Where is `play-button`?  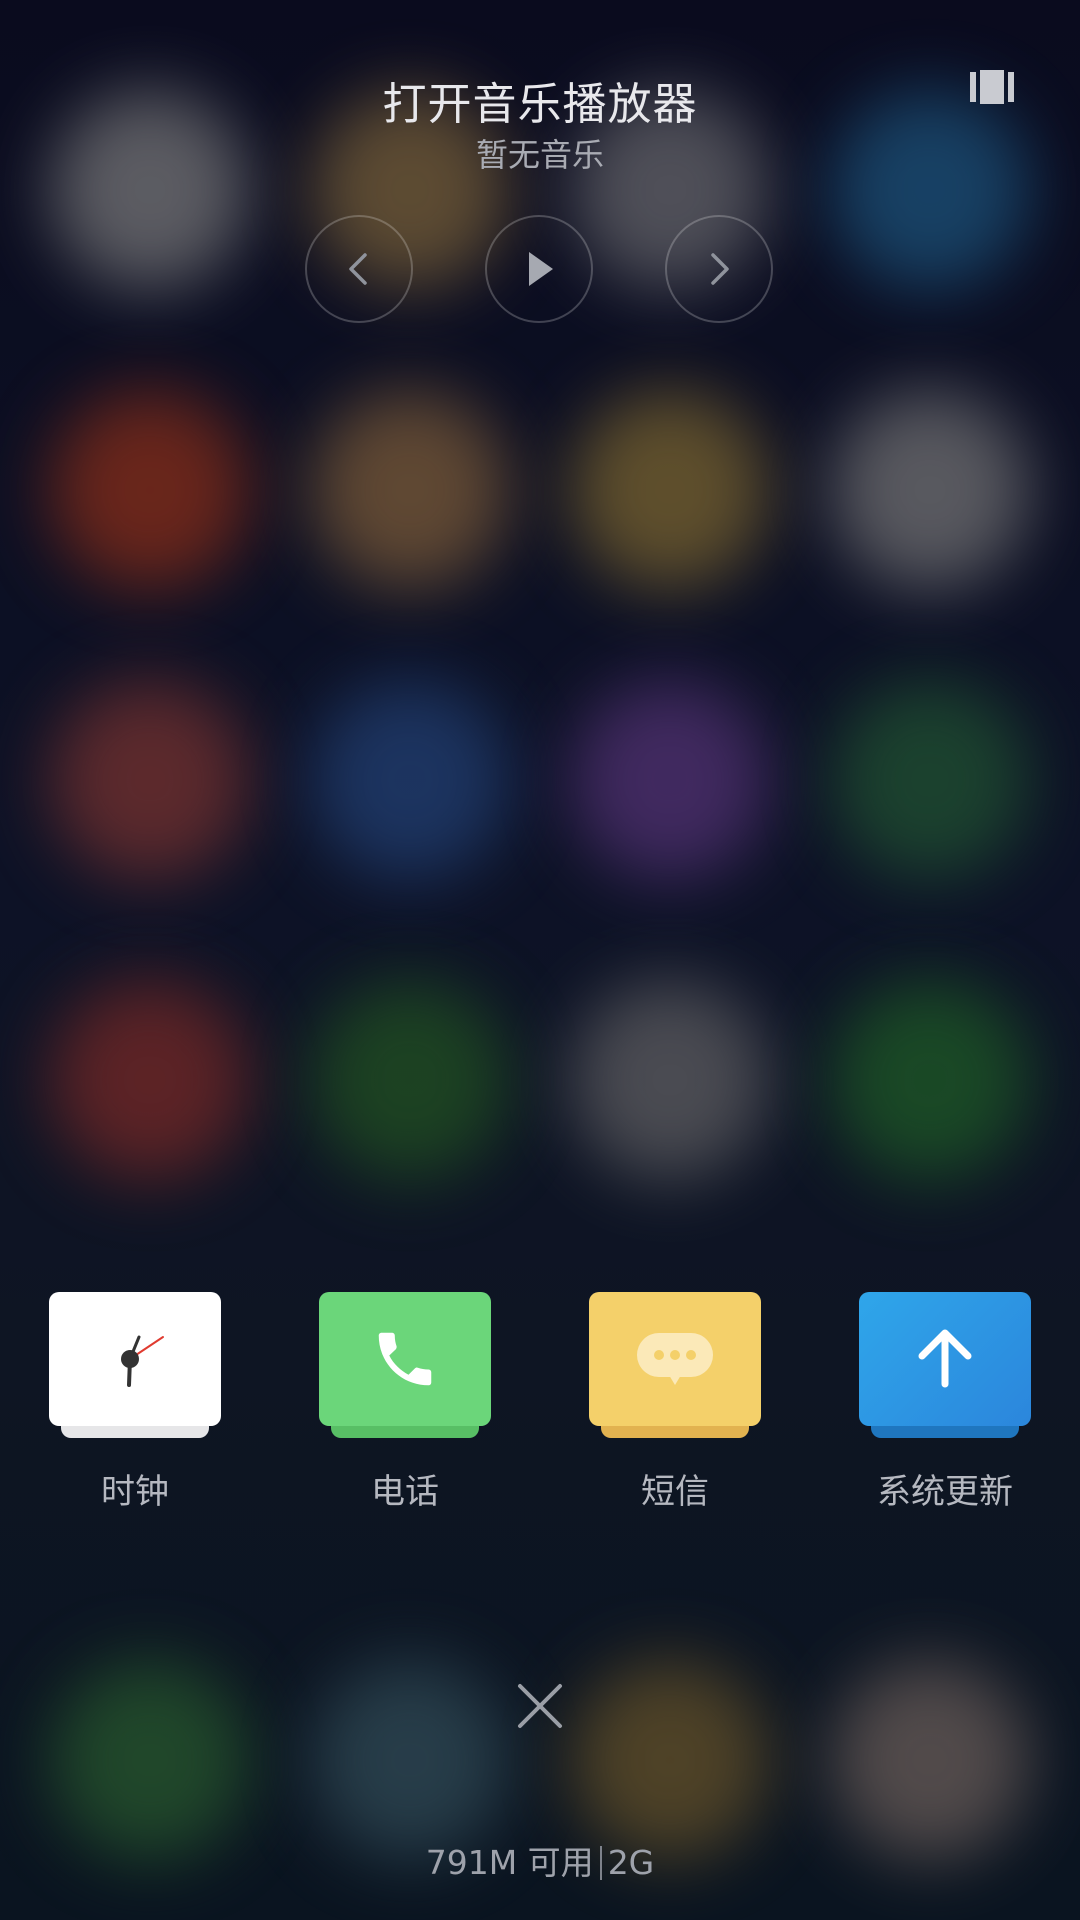 play-button is located at coordinates (539, 269).